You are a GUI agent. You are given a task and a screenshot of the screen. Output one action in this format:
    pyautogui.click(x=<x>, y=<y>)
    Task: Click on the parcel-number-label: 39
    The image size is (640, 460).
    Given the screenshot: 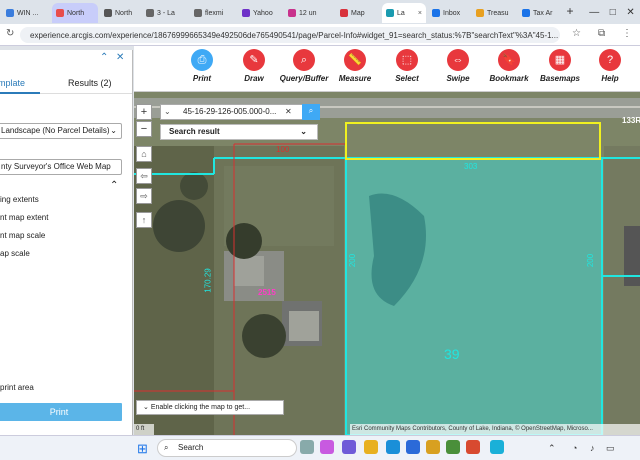 What is the action you would take?
    pyautogui.click(x=452, y=354)
    